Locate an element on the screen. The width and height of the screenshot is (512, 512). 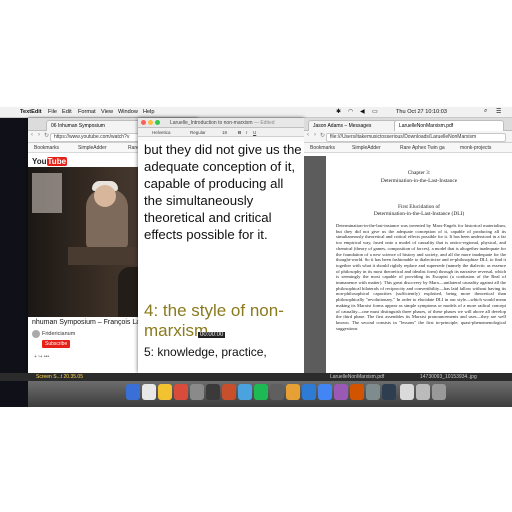
bluetooth-icon: ✱ is located at coordinates (338, 111).